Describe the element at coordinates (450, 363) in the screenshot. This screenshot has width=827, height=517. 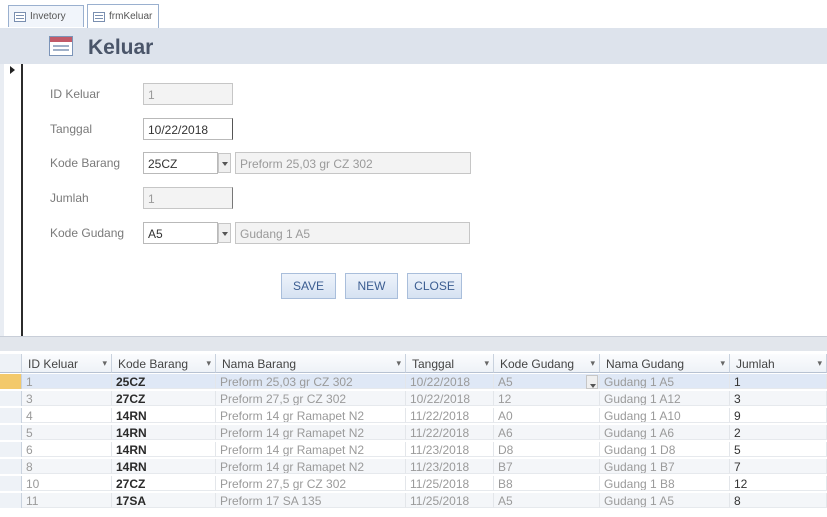
I see `column-header: Tanggal ▾` at that location.